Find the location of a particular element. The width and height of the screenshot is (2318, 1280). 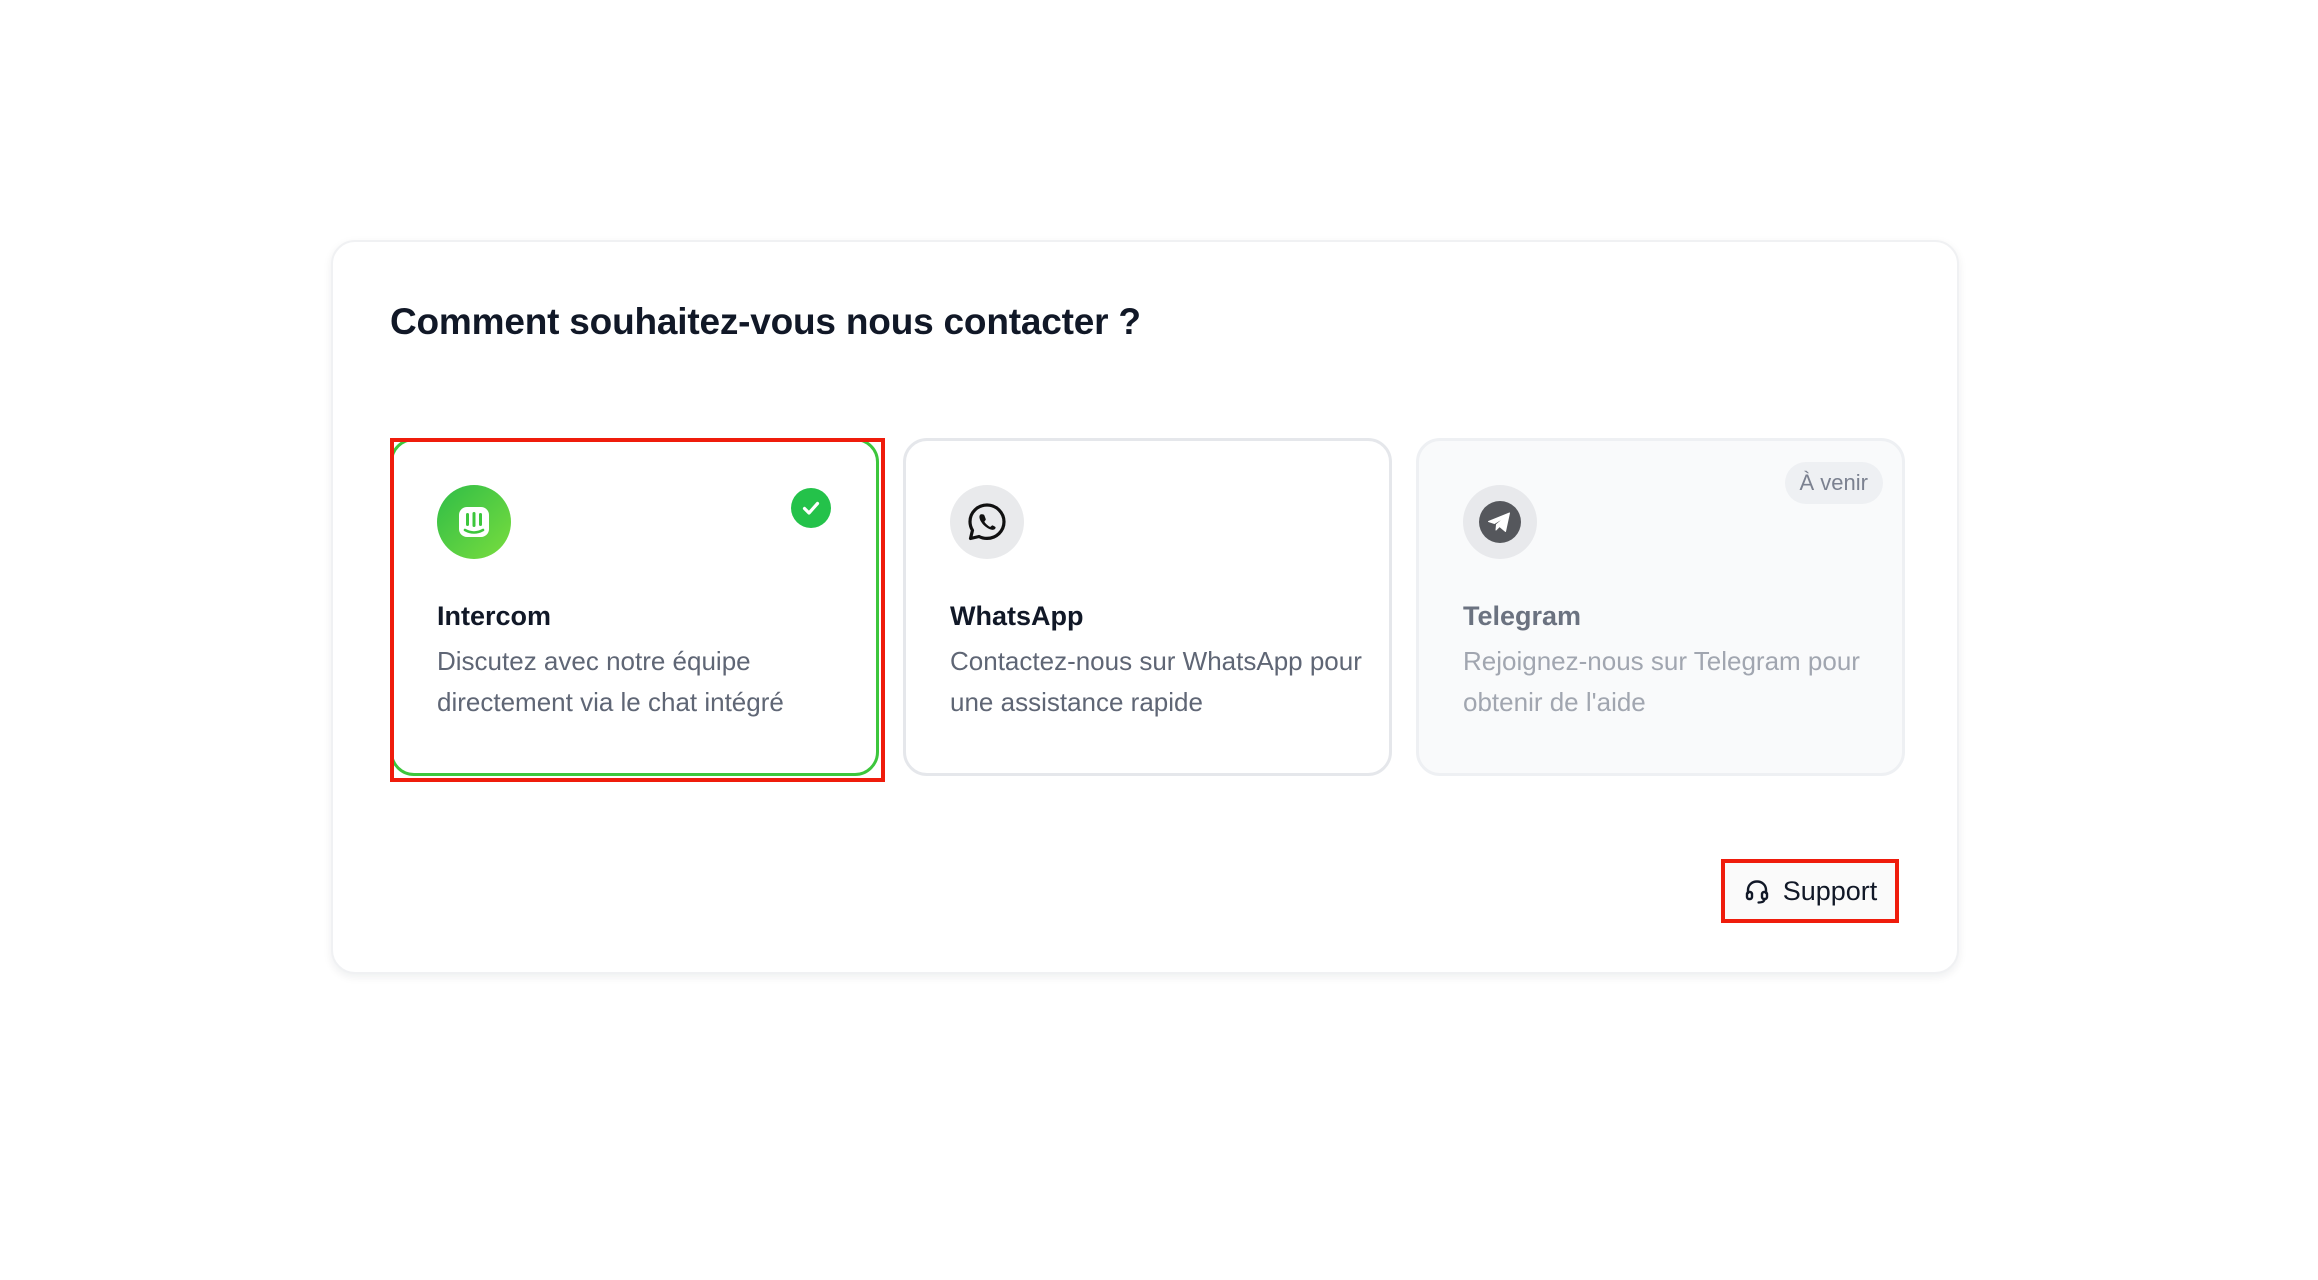

option-title: Telegram is located at coordinates (1522, 616).